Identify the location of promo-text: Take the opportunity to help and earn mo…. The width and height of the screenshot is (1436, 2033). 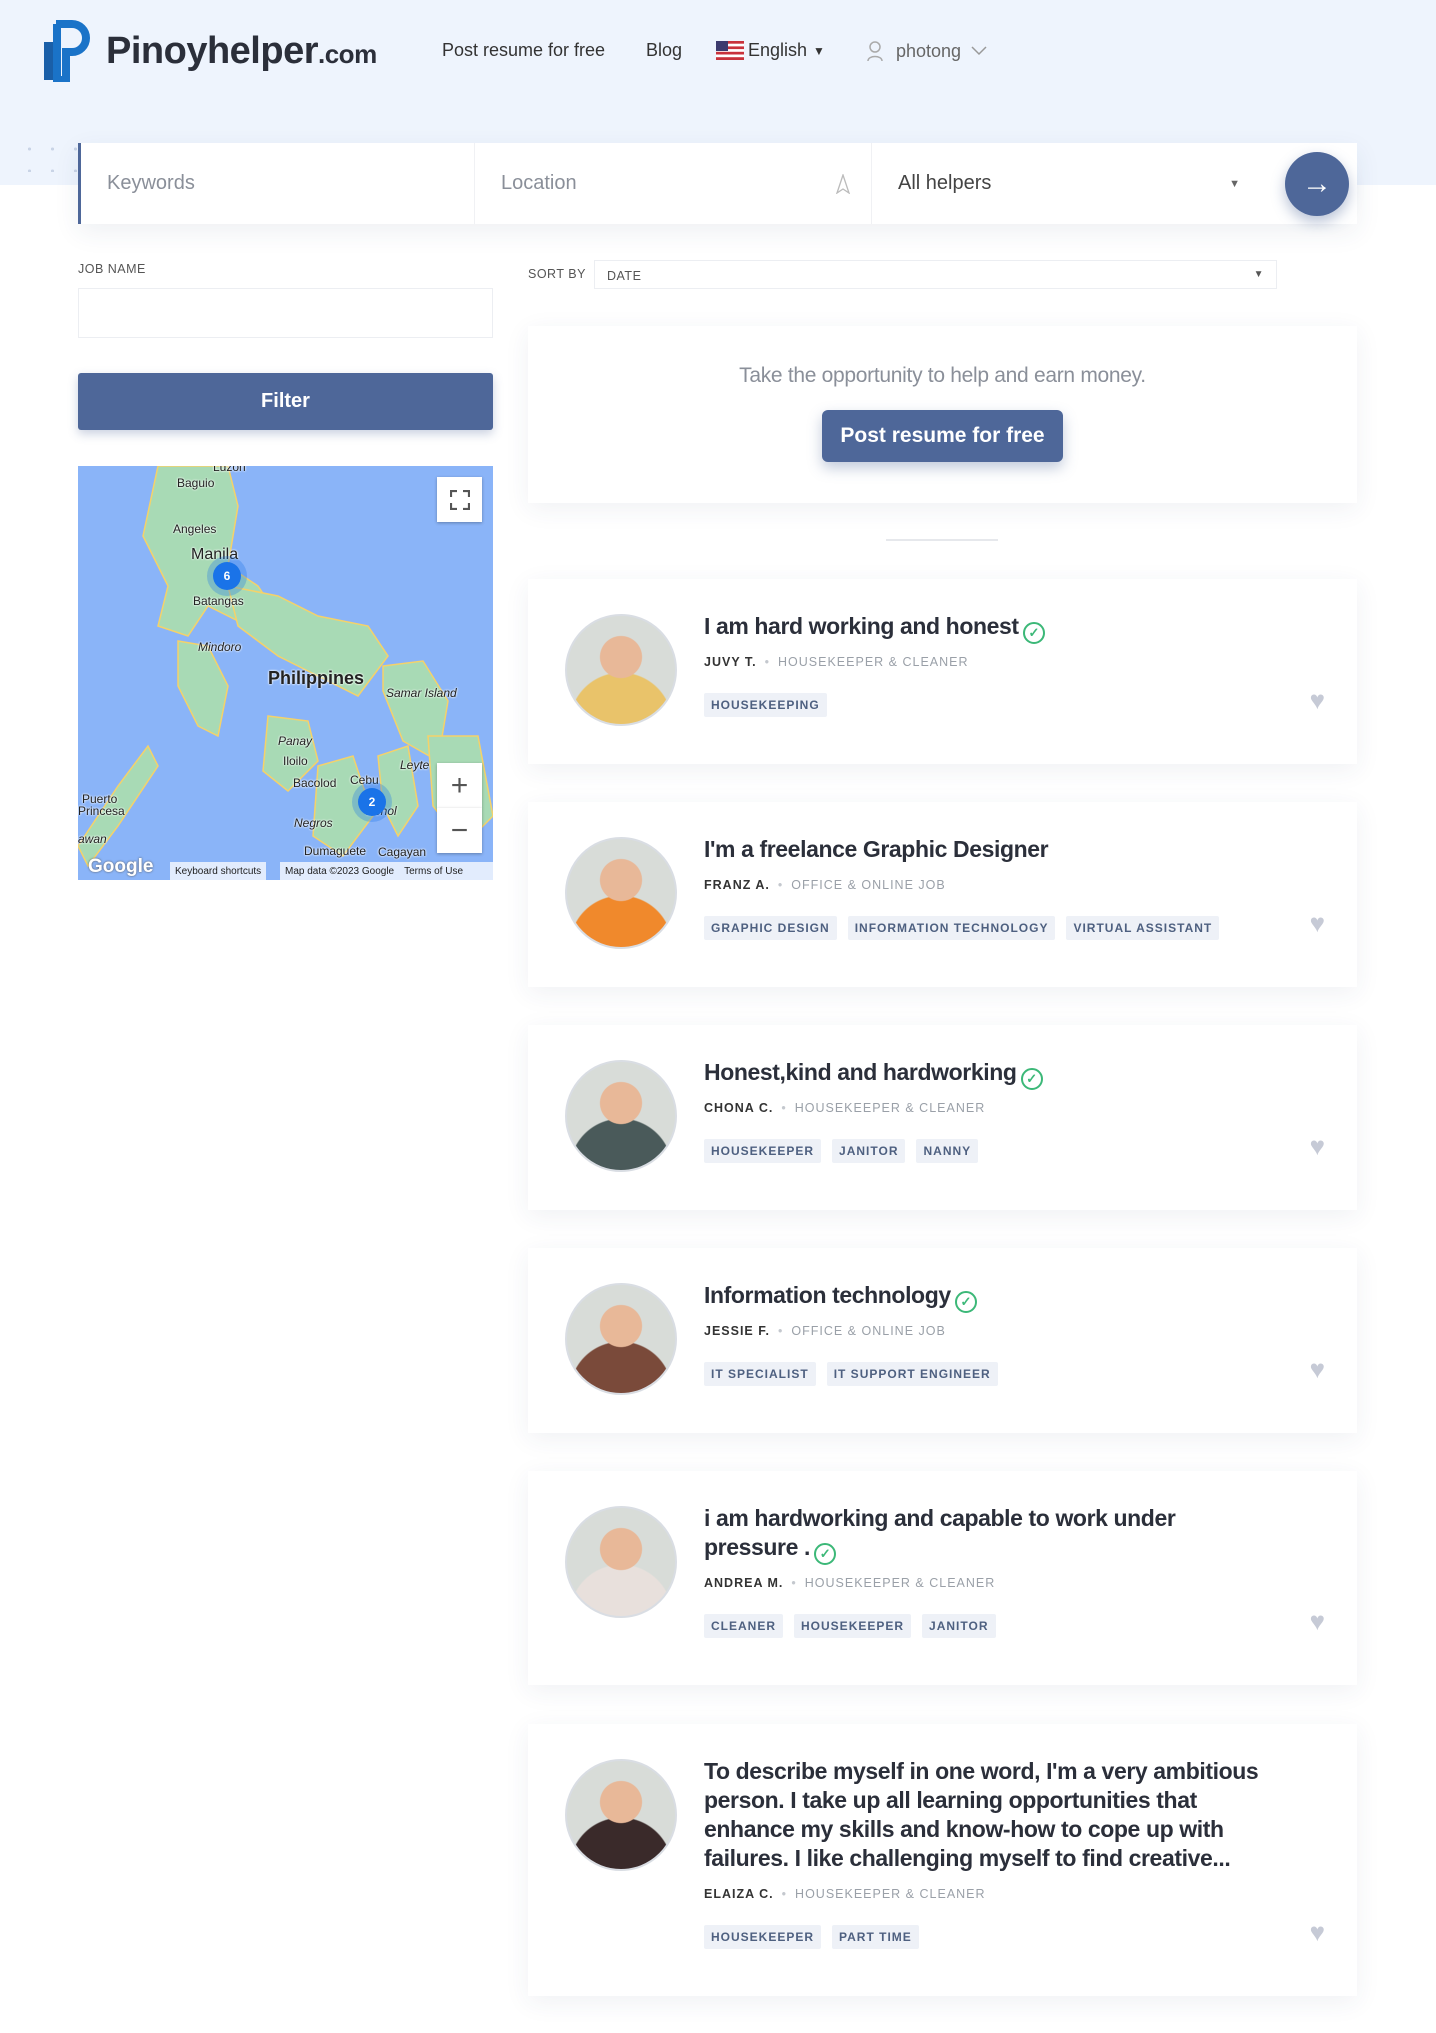
(942, 375).